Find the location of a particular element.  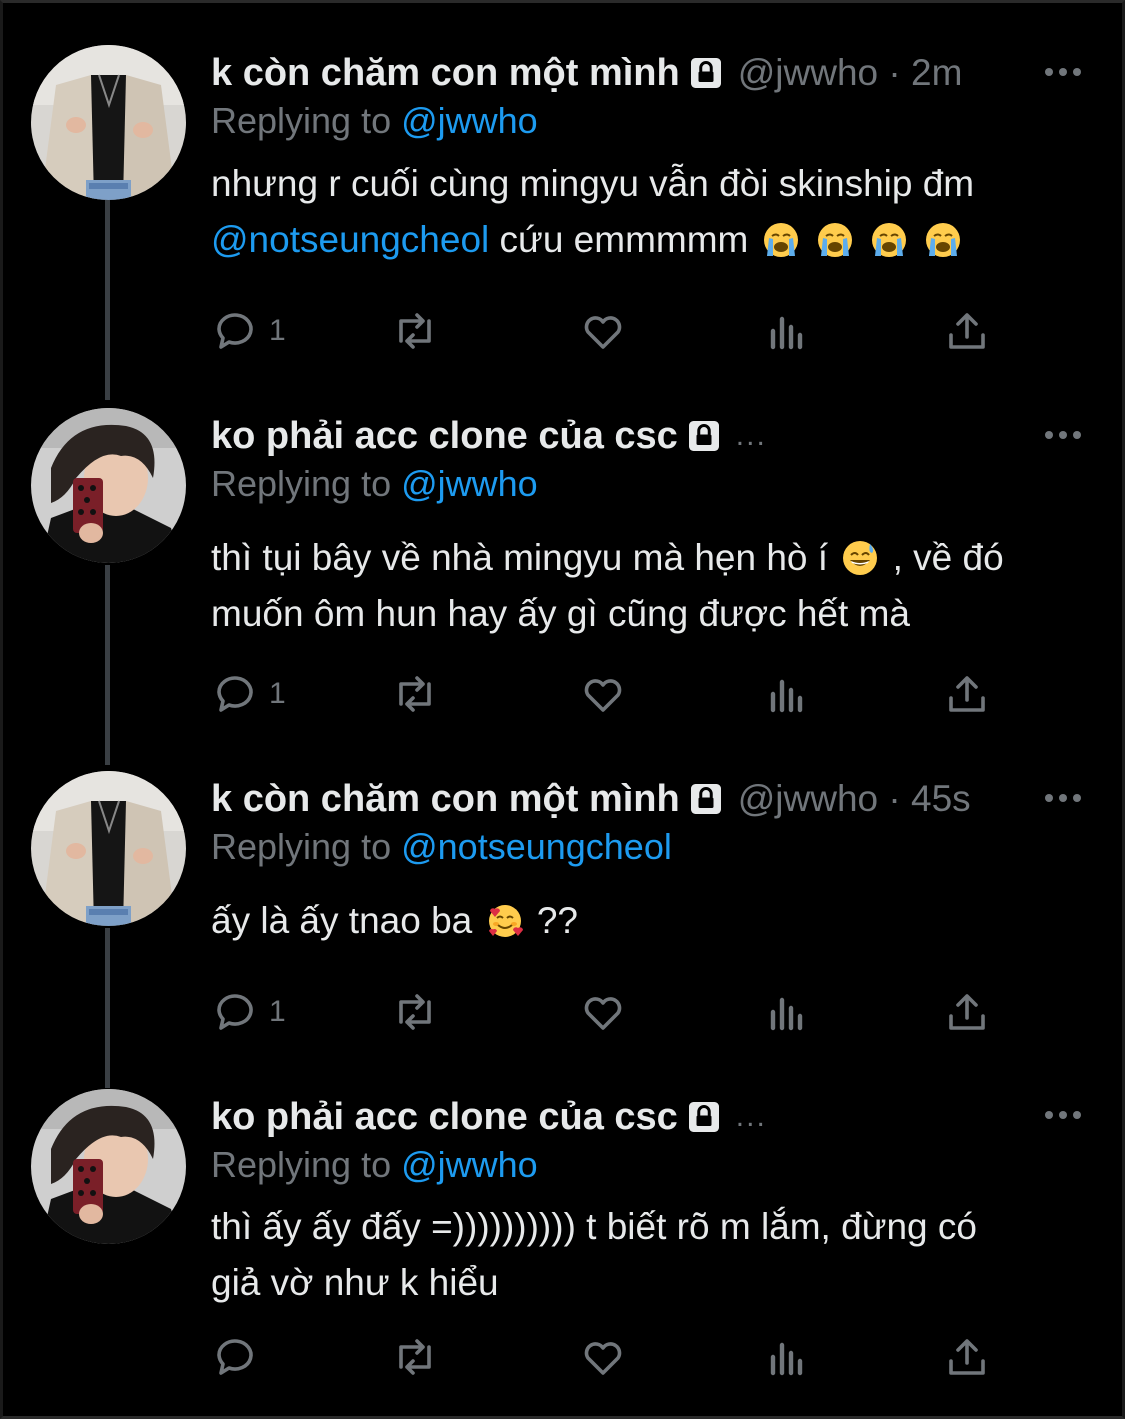

tweet-text: ấy là ấy tnao ba ?? is located at coordinates (651, 921).